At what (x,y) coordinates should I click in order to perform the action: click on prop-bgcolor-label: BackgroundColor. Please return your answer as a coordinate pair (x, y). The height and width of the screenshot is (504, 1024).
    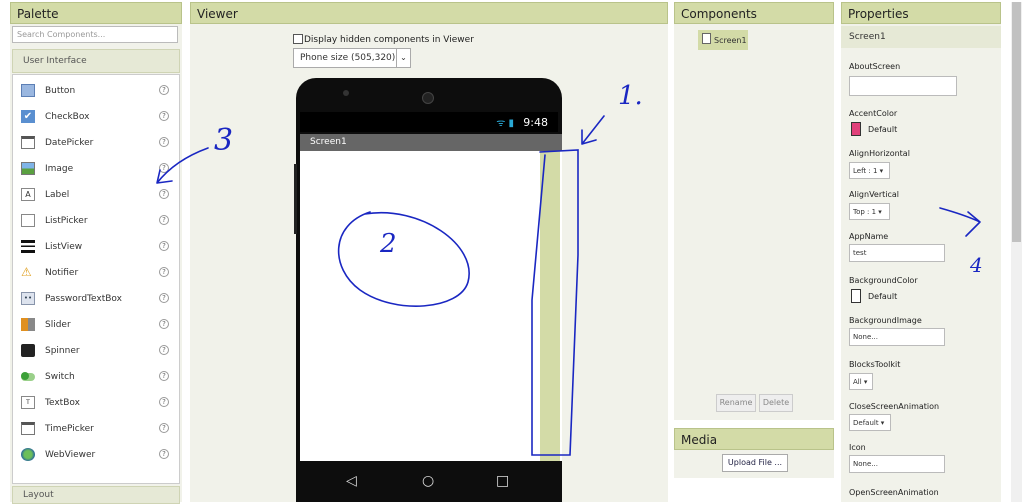
    Looking at the image, I should click on (883, 280).